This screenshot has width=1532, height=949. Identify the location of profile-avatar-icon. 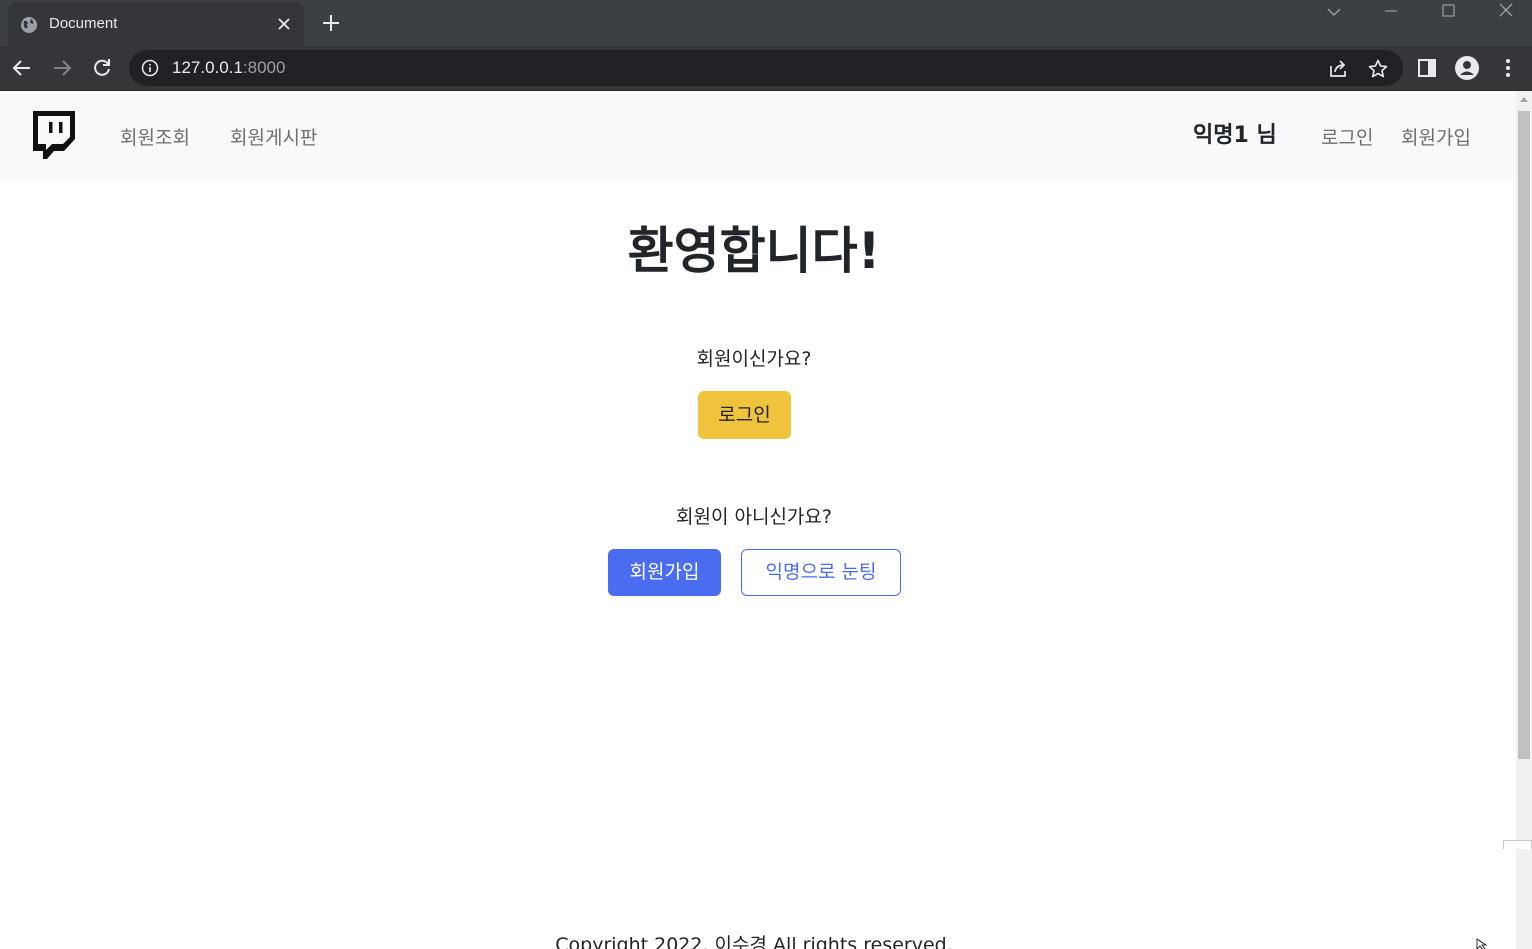
(1467, 68).